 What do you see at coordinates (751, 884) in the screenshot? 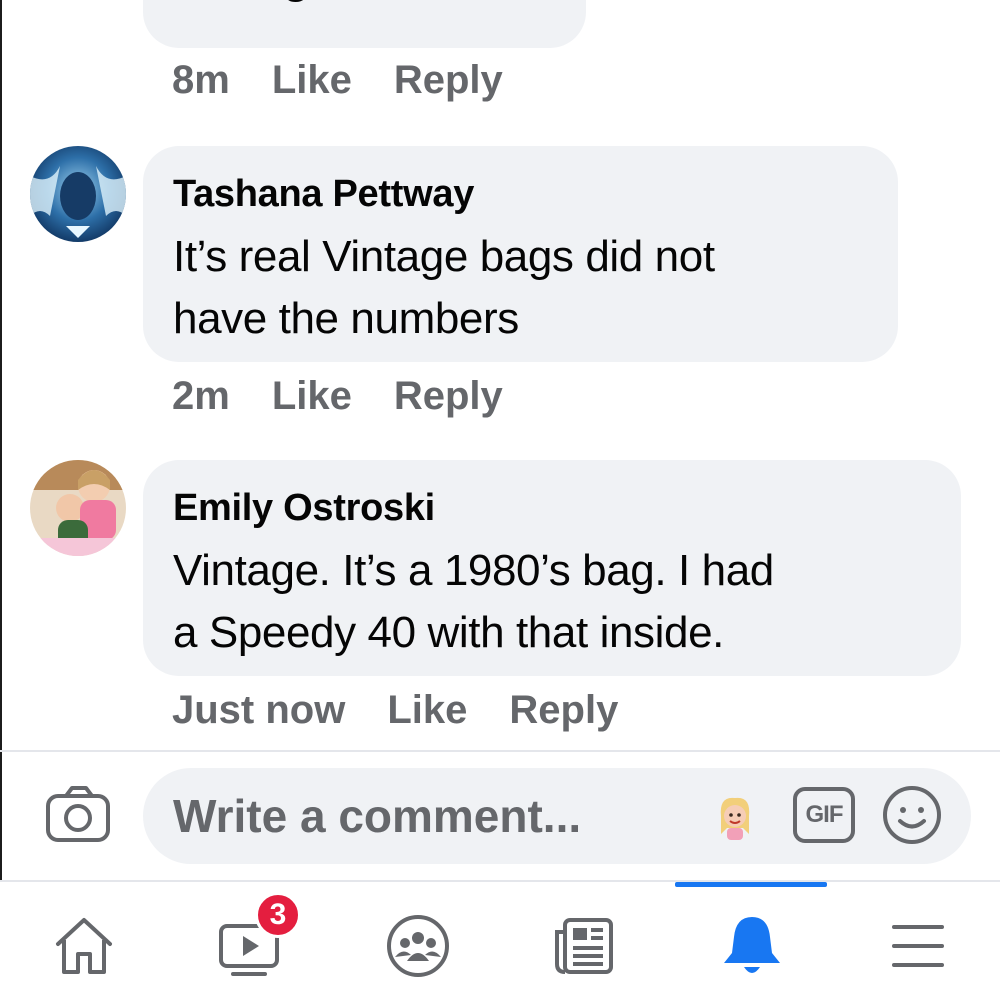
I see `active-tab-indicator` at bounding box center [751, 884].